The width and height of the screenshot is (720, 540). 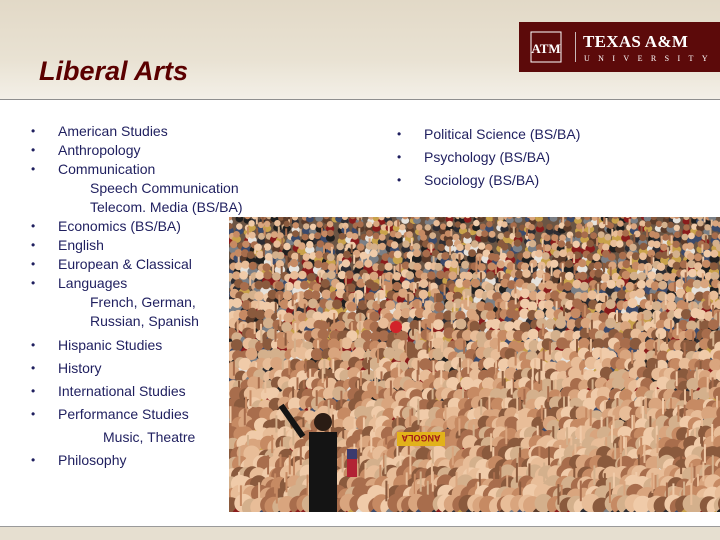 I want to click on list-item-text: Music, Theatre, so click(x=149, y=437).